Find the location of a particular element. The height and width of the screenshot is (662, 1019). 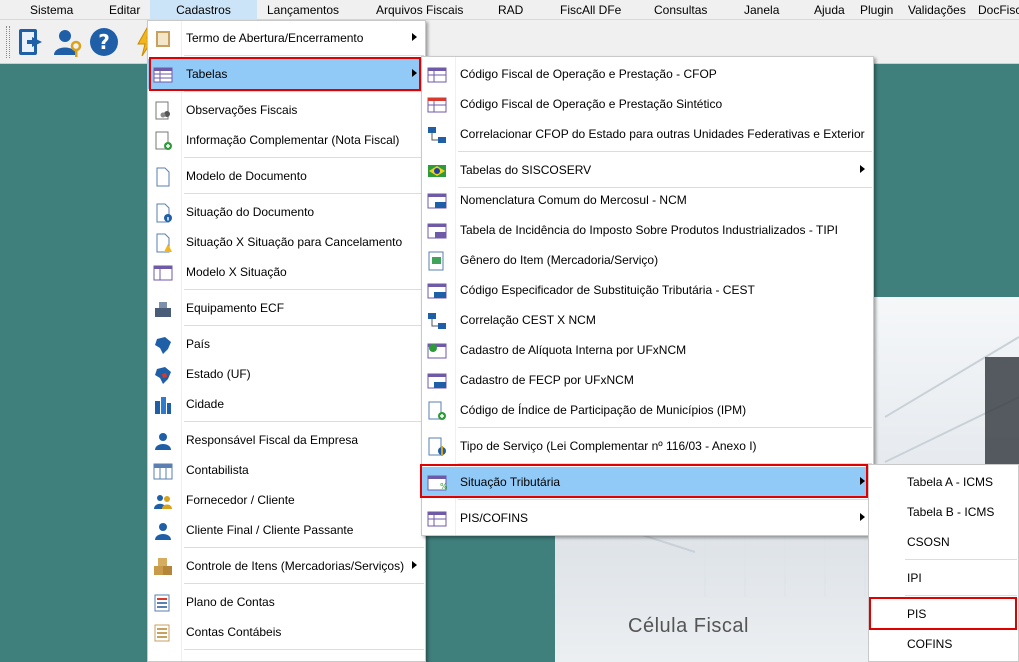

menu-item-cofins: COFINS is located at coordinates (943, 644).